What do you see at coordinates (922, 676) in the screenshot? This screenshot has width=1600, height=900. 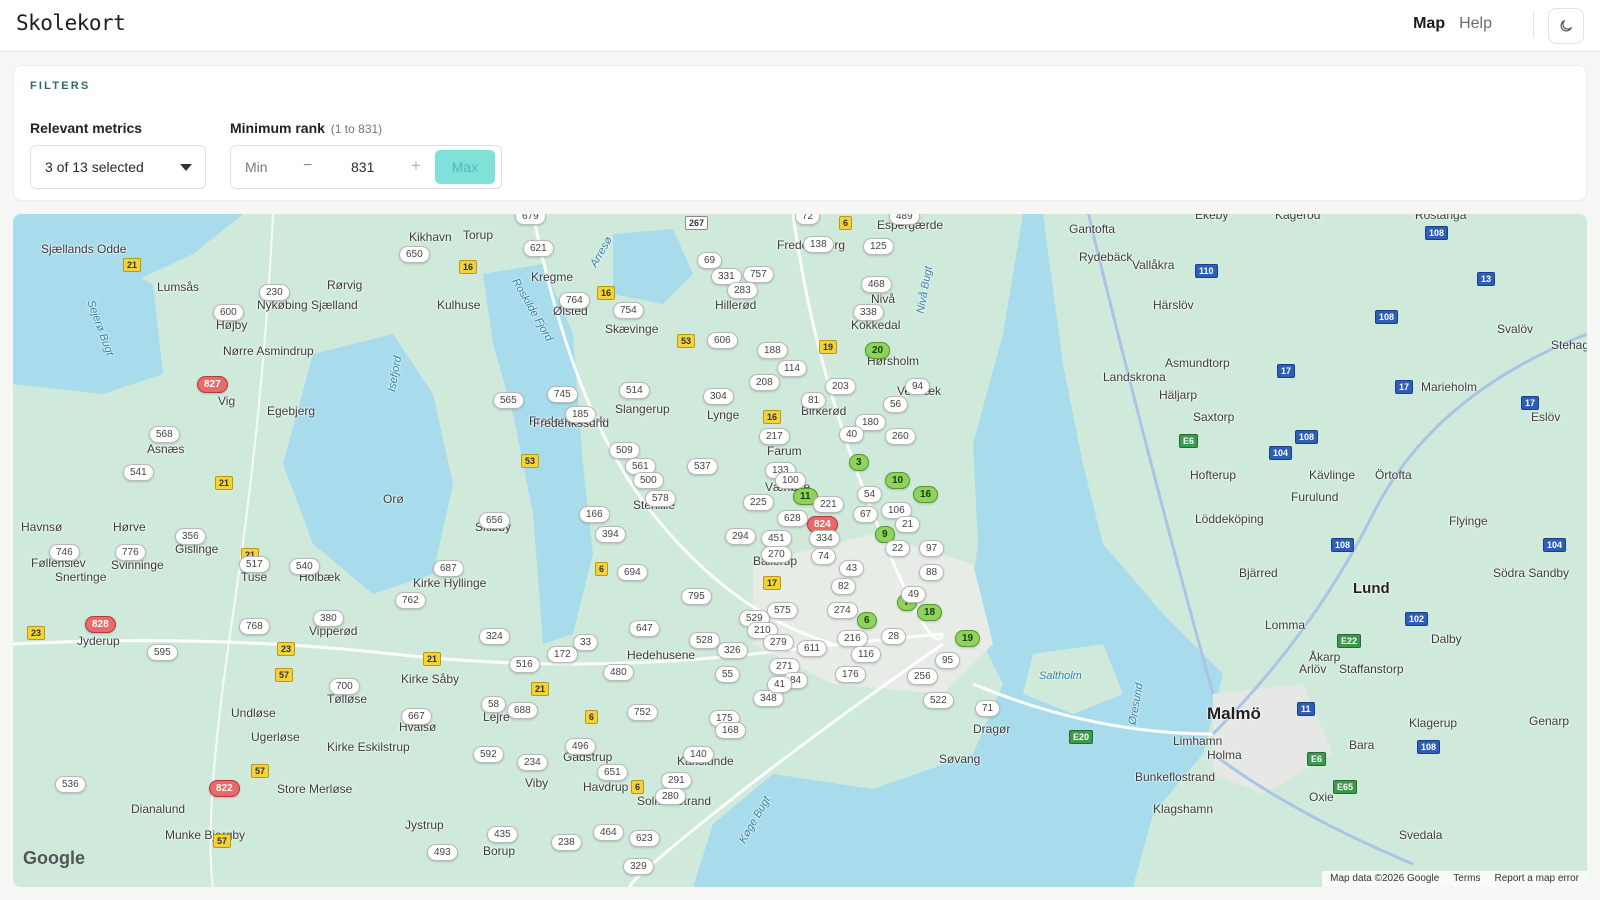 I see `rank-marker: 256` at bounding box center [922, 676].